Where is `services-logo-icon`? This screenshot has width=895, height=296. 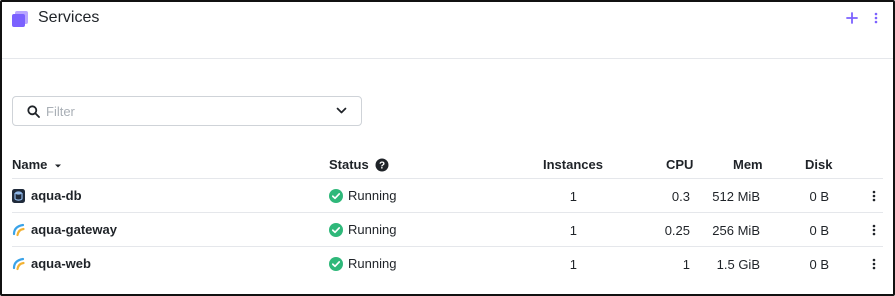 services-logo-icon is located at coordinates (20, 19).